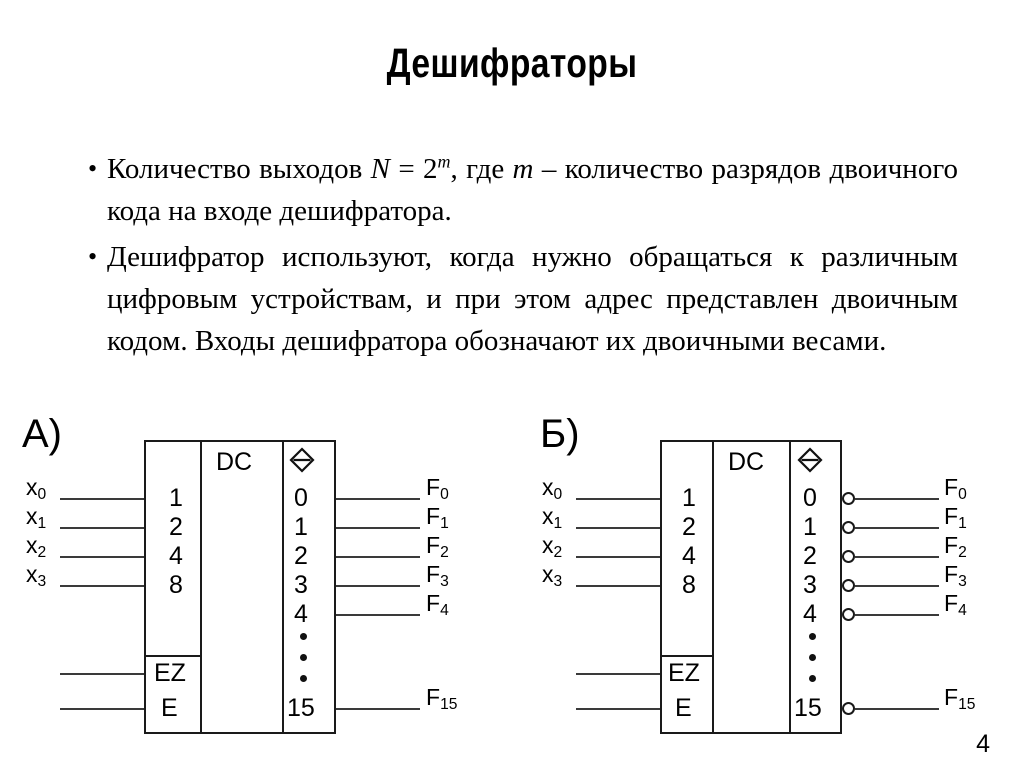 The width and height of the screenshot is (1024, 767). Describe the element at coordinates (897, 615) in the screenshot. I see `output-wire-f4` at that location.